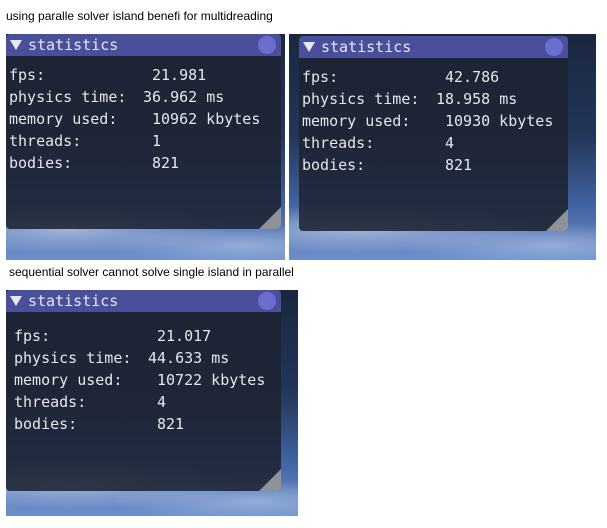  Describe the element at coordinates (477, 99) in the screenshot. I see `stat-value: 18.958 ms` at that location.